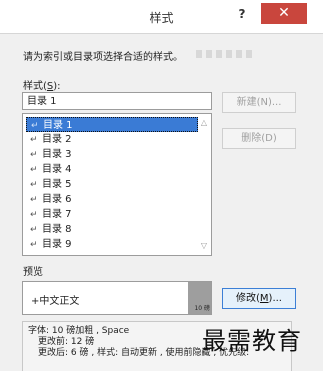  I want to click on list-item-label: 目录 6, so click(57, 199).